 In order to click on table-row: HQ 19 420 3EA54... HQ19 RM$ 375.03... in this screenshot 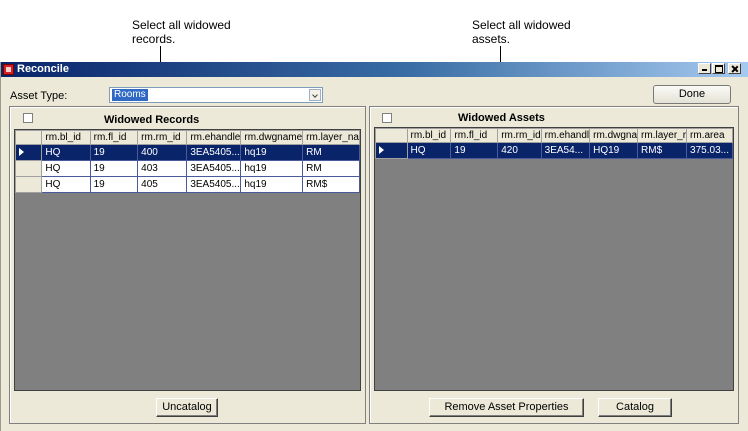, I will do `click(554, 150)`.